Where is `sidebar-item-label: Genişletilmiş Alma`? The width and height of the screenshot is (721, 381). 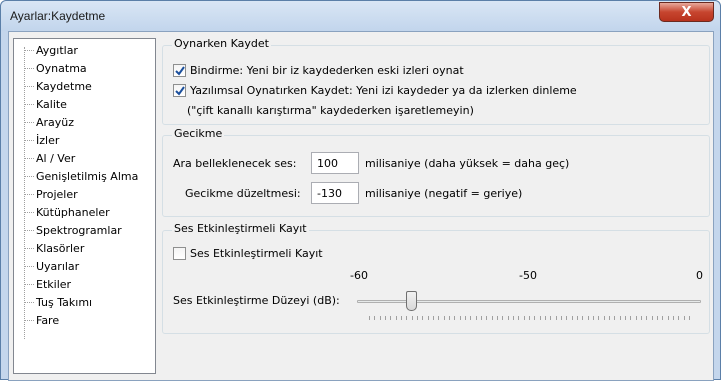 sidebar-item-label: Genişletilmiş Alma is located at coordinates (87, 176).